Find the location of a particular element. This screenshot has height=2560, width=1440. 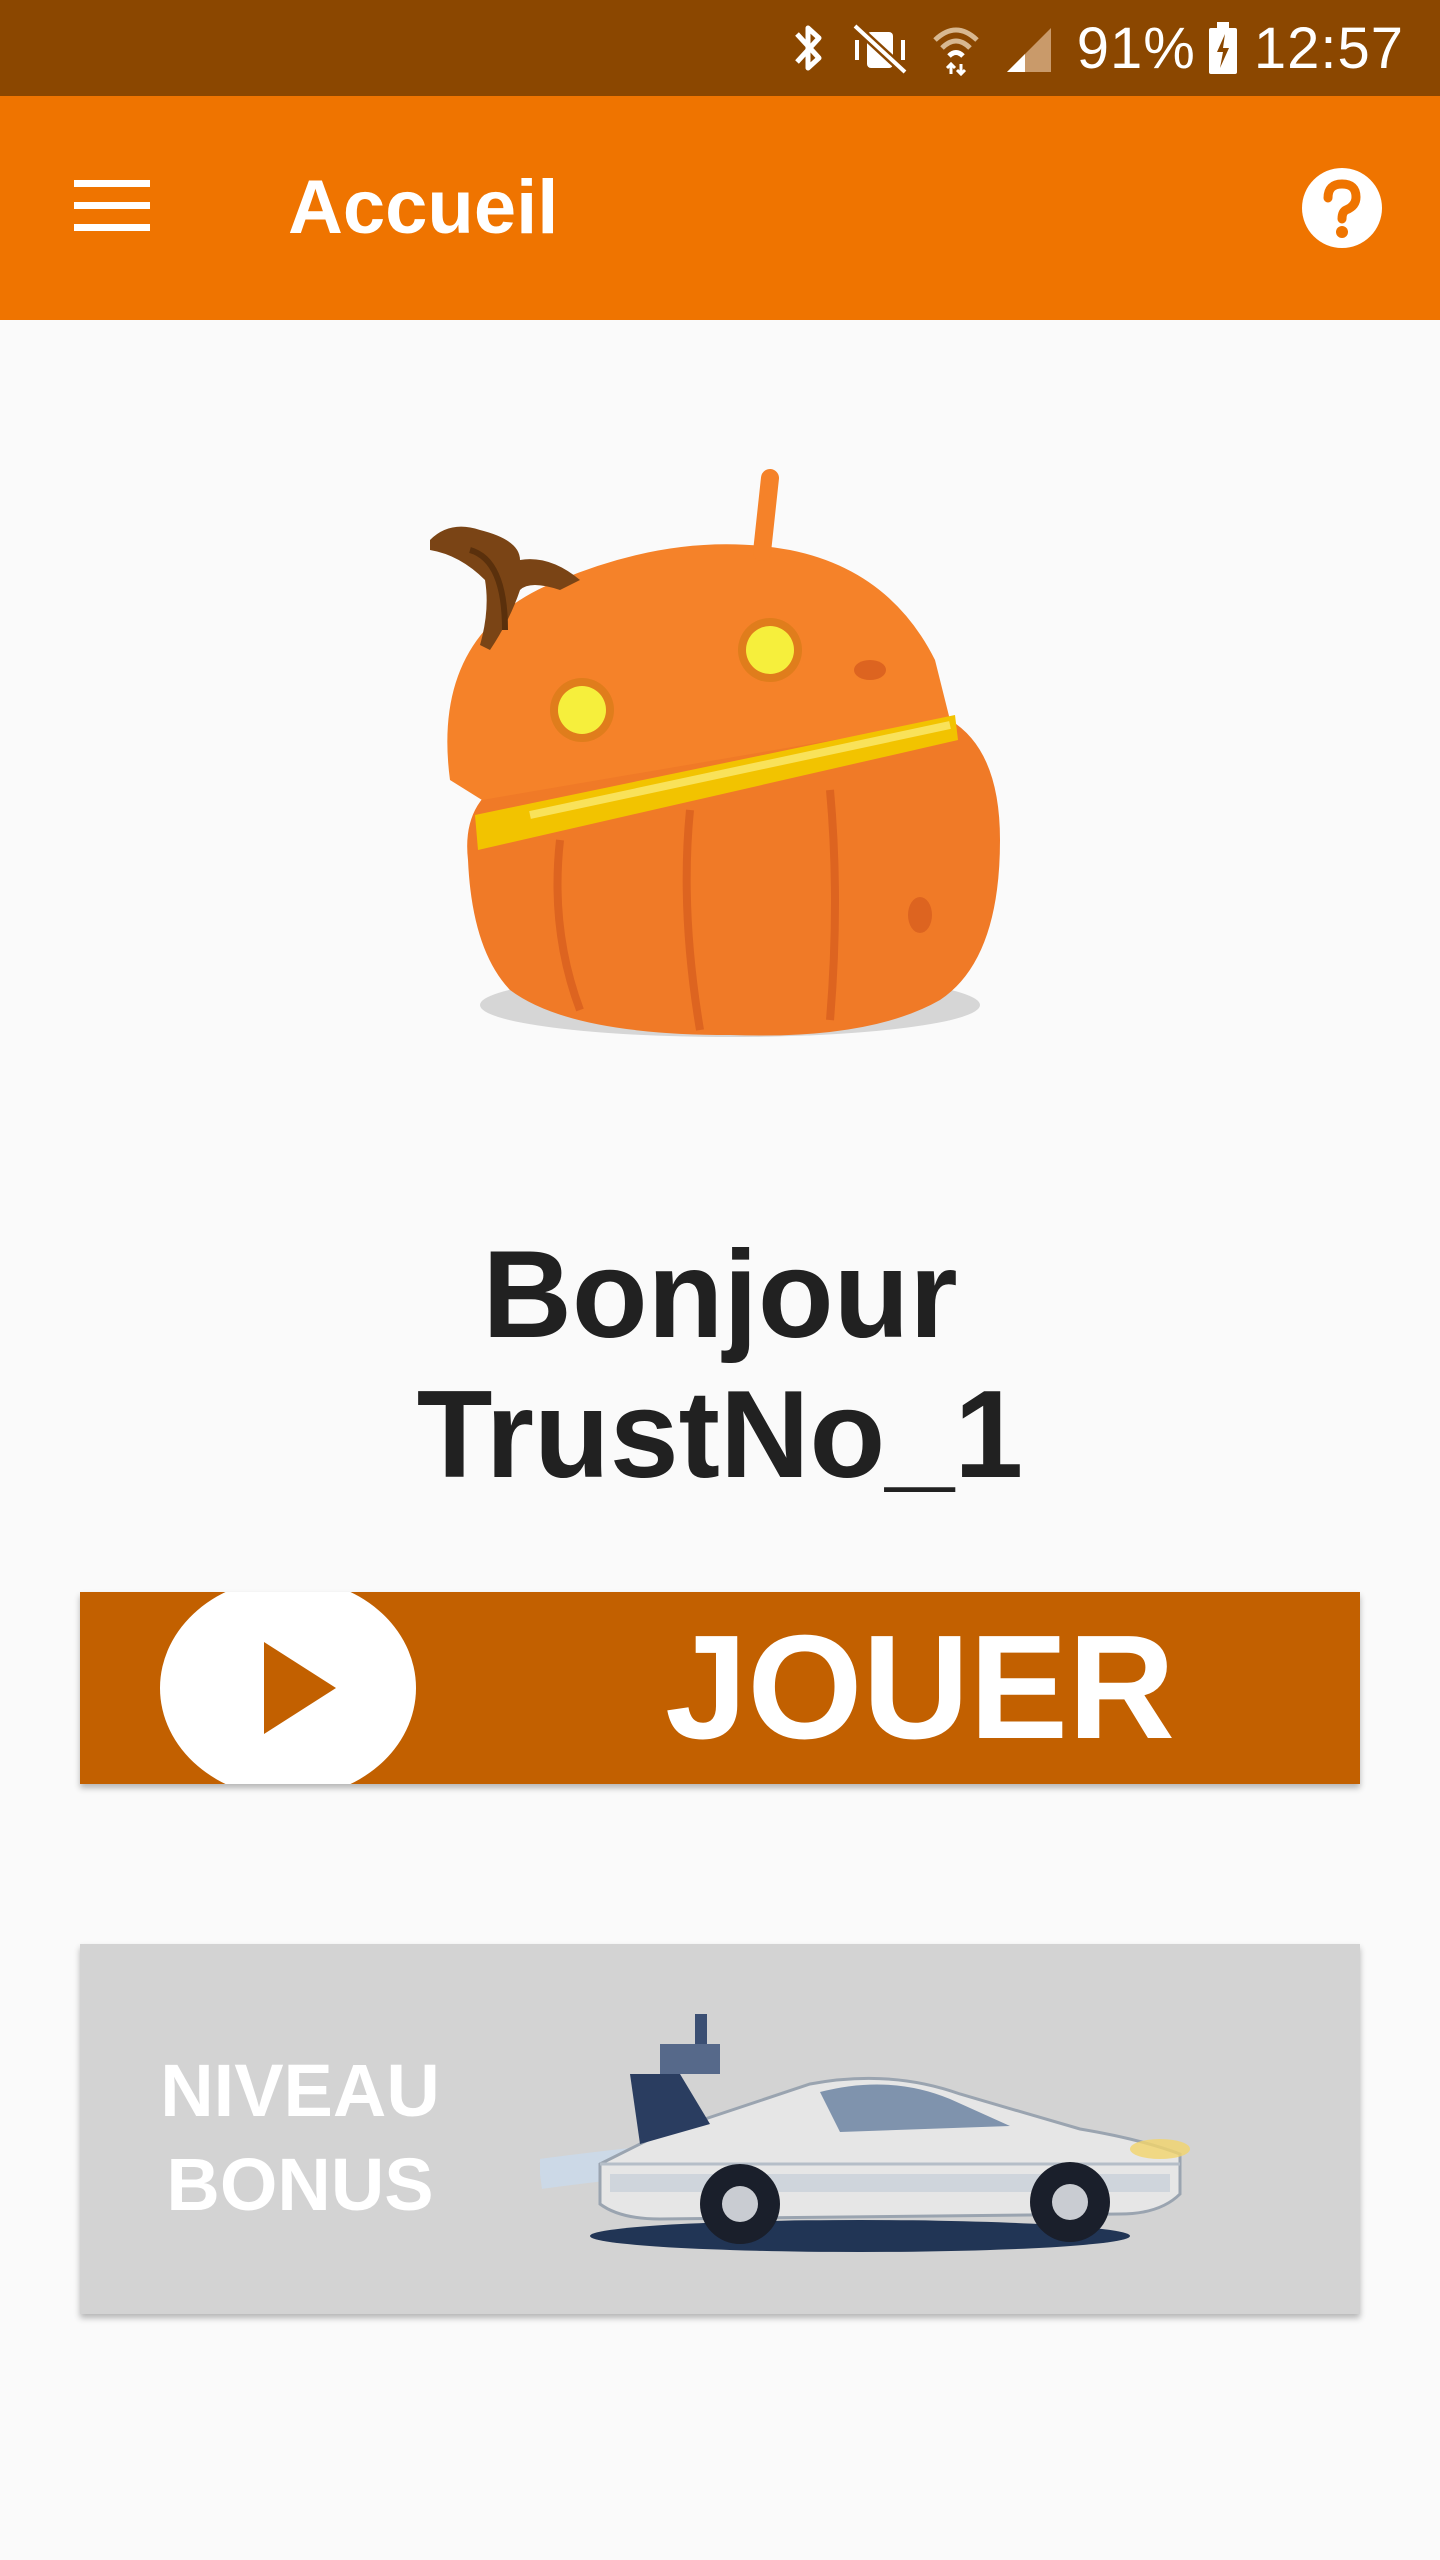

battery-percentage: 91% is located at coordinates (1136, 48).